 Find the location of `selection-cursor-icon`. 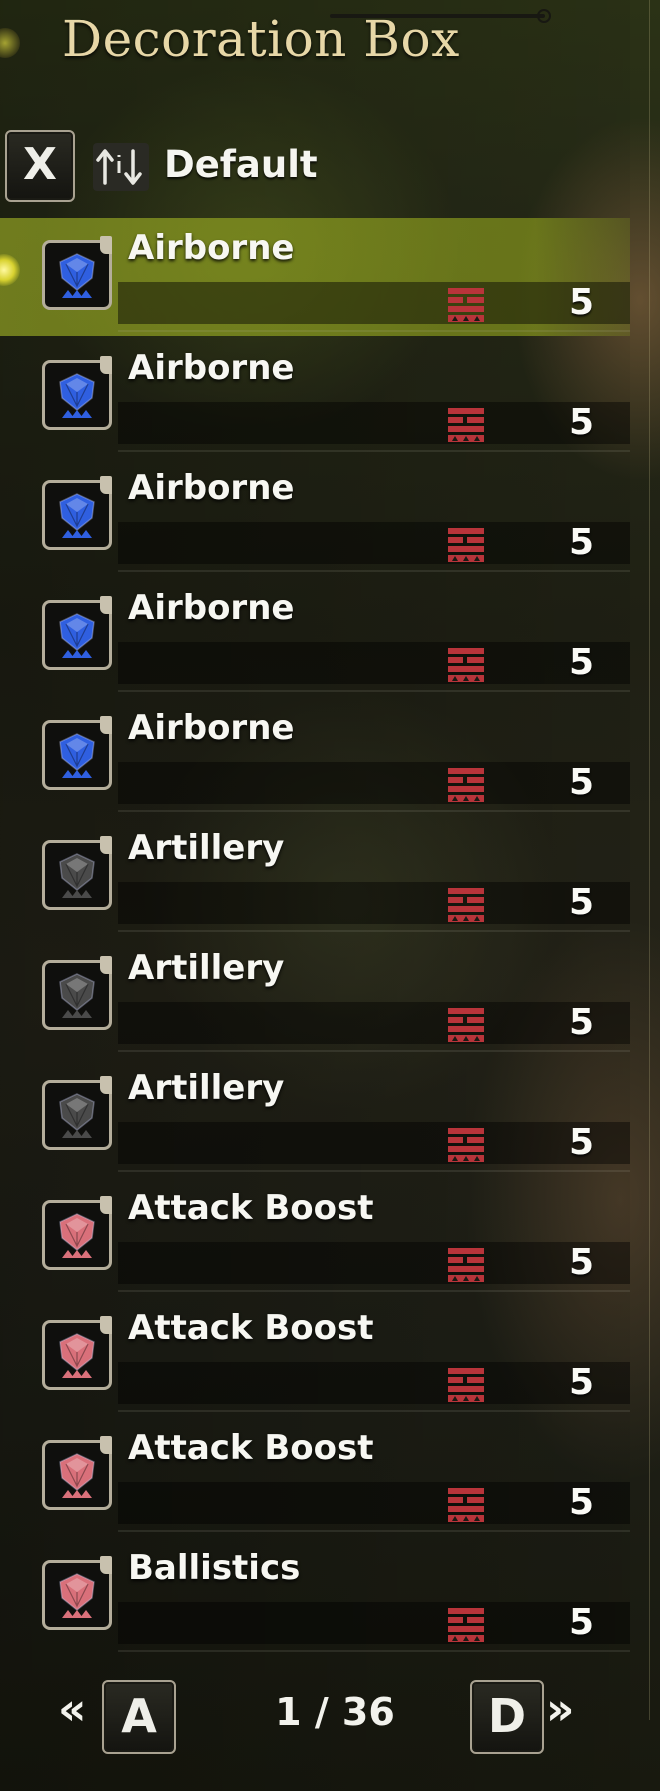

selection-cursor-icon is located at coordinates (10, 270).